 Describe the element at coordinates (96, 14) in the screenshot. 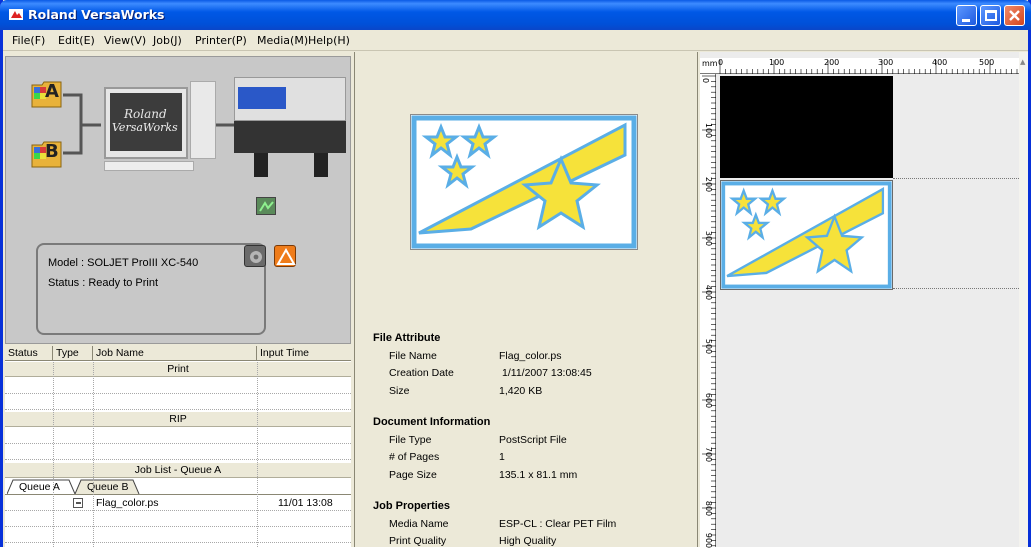

I see `window-title: Roland VersaWorks` at that location.